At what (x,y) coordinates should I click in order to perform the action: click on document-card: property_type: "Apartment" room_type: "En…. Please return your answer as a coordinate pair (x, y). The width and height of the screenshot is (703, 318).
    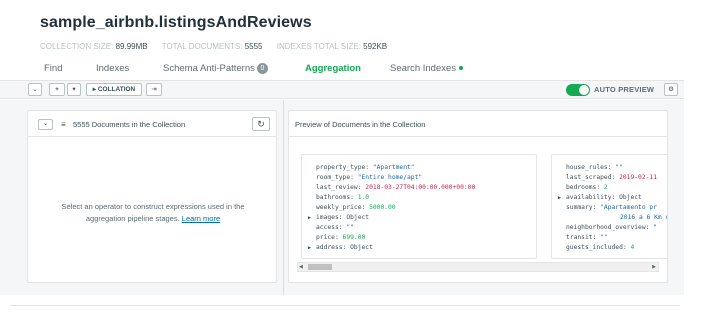
    Looking at the image, I should click on (419, 206).